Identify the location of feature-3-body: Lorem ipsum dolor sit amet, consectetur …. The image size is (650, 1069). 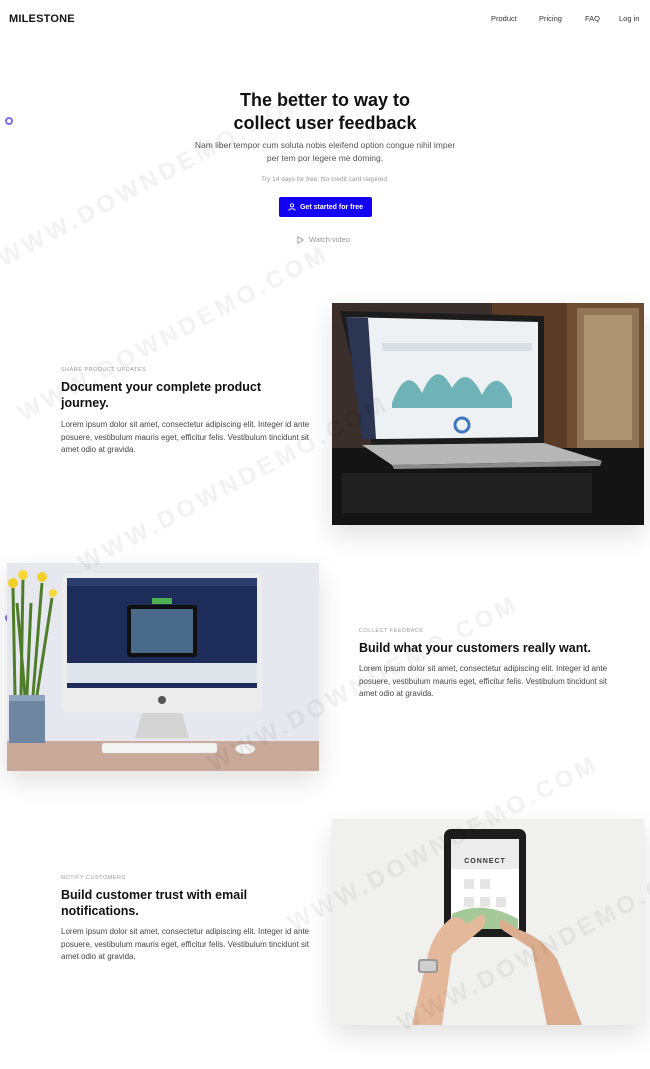
(185, 944).